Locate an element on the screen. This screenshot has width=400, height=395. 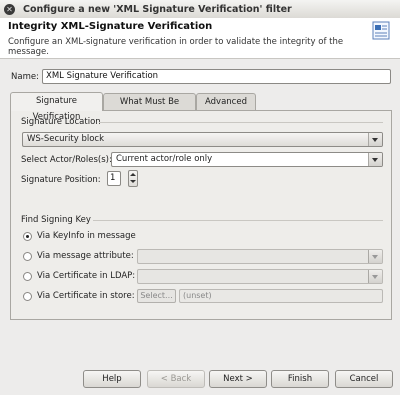
radio-keyinfo-label: Via KeyInfo in message is located at coordinates (86, 236).